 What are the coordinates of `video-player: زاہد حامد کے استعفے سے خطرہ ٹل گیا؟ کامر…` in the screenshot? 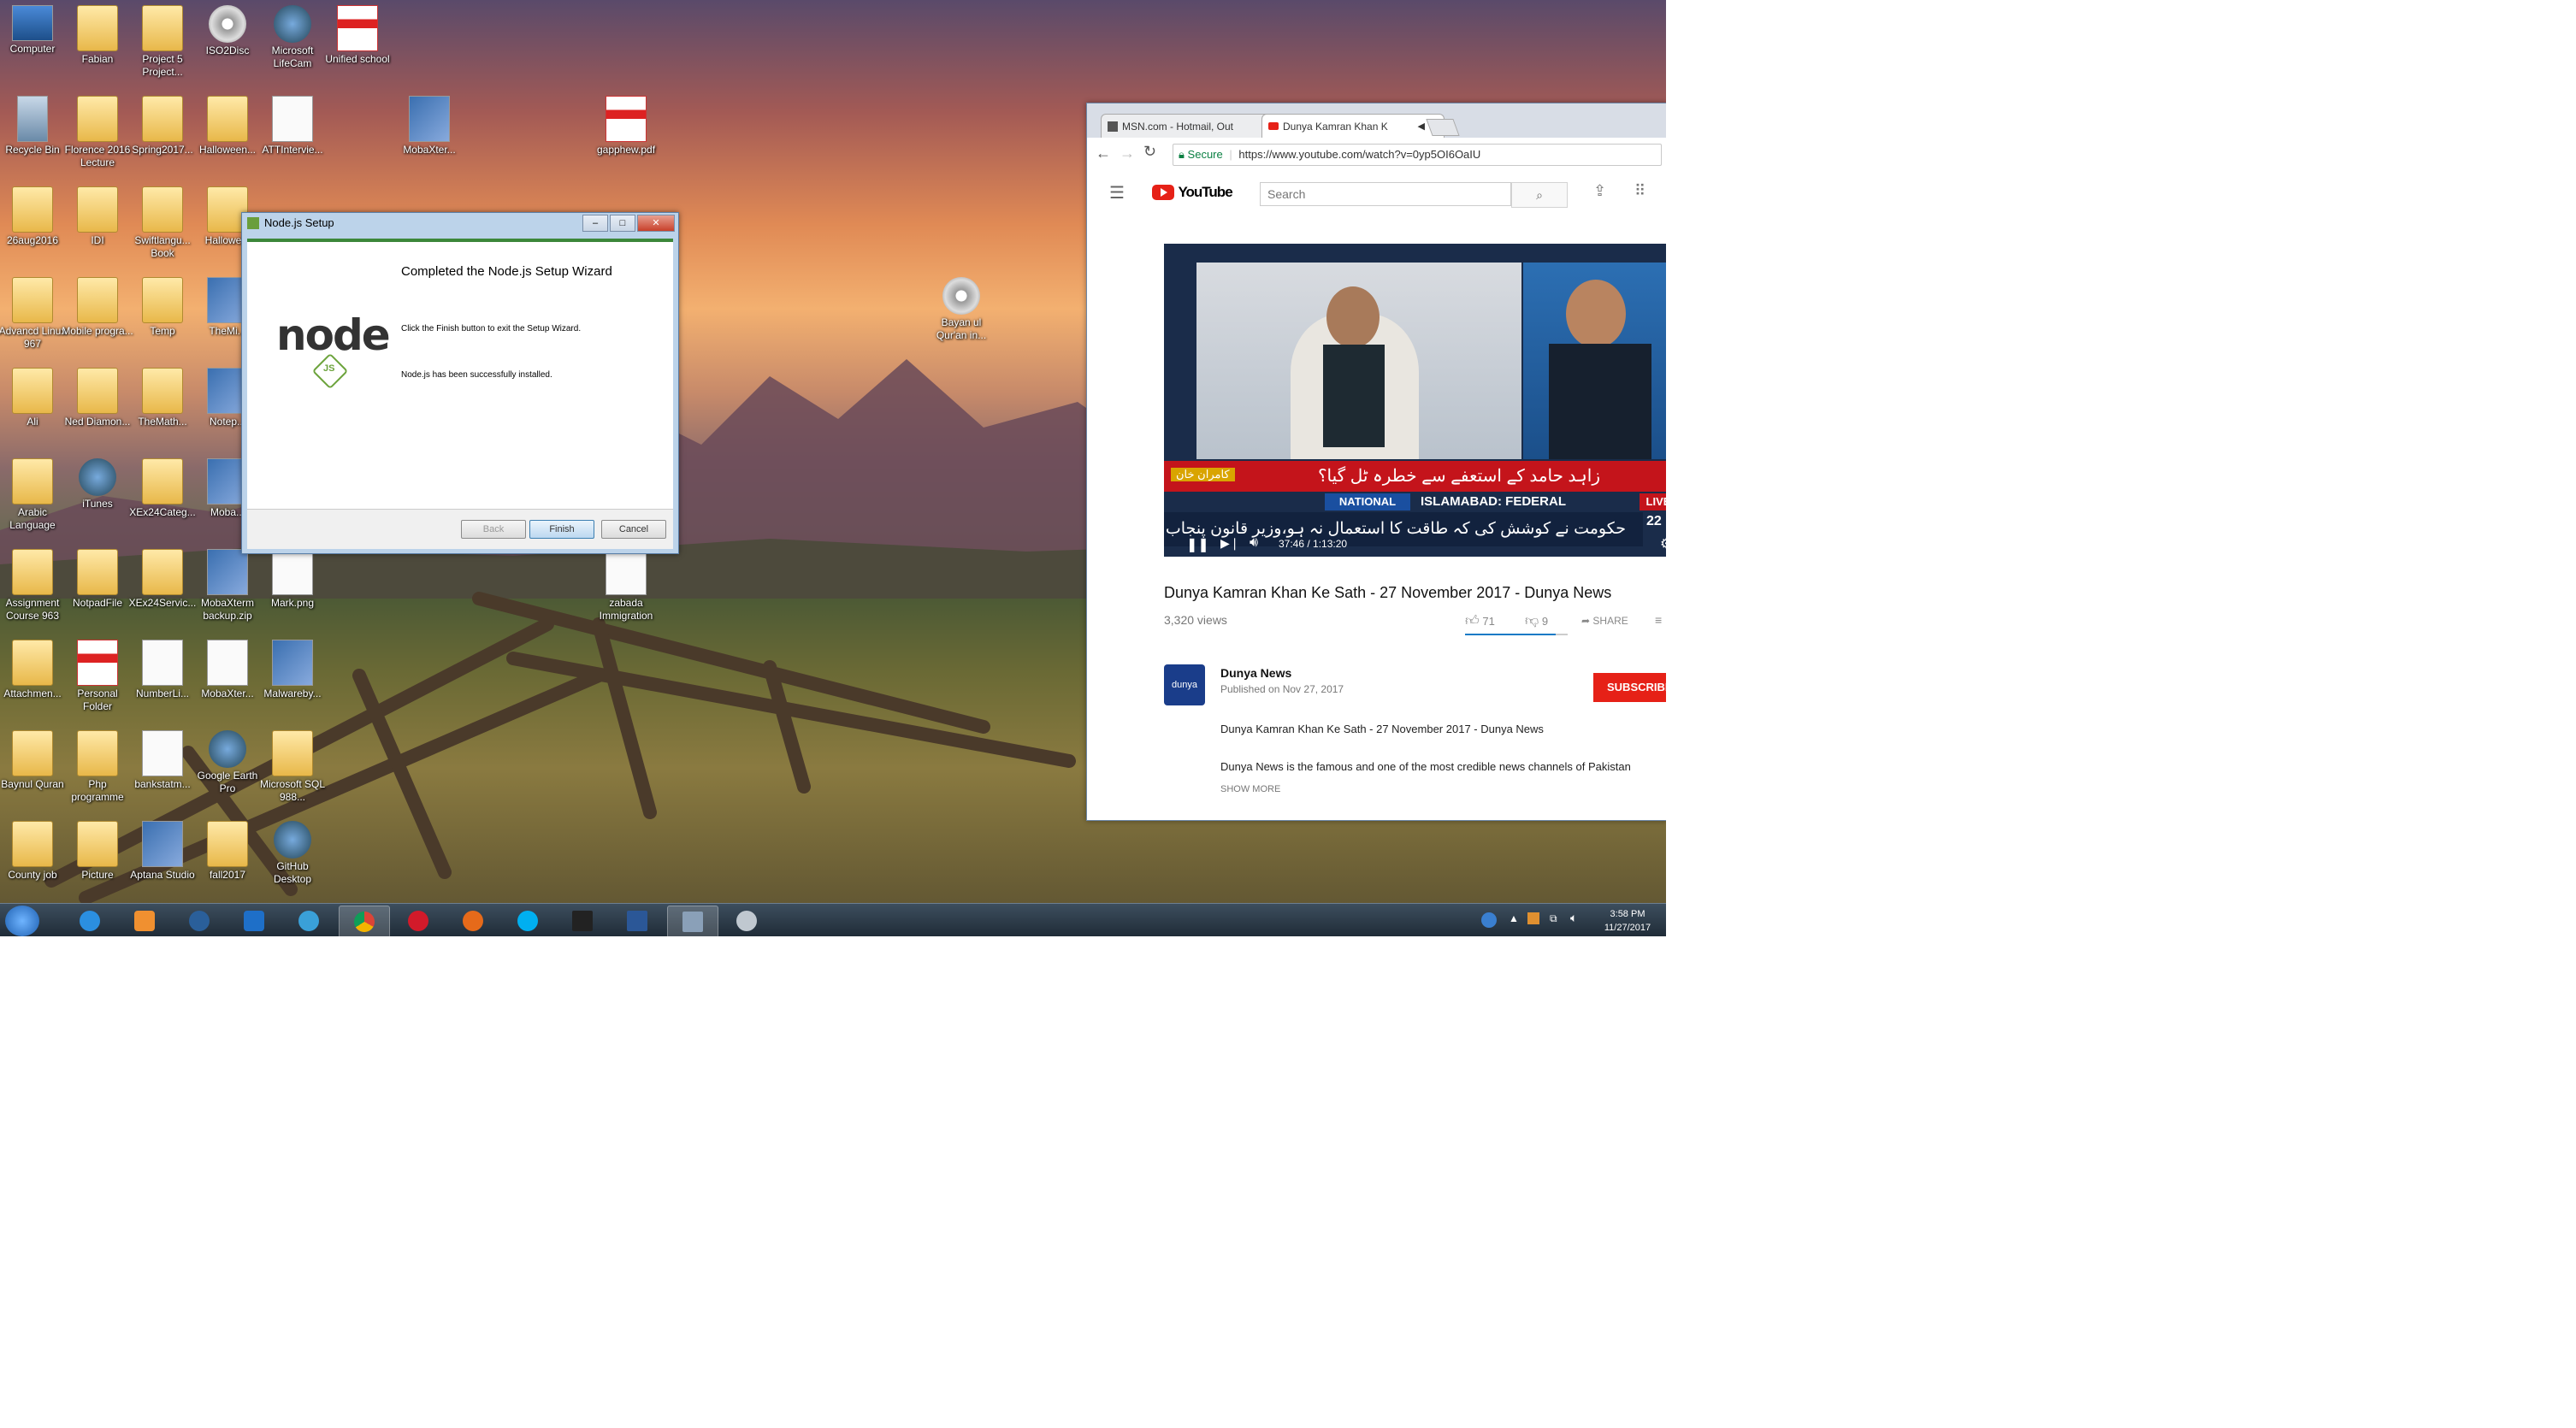 It's located at (1415, 400).